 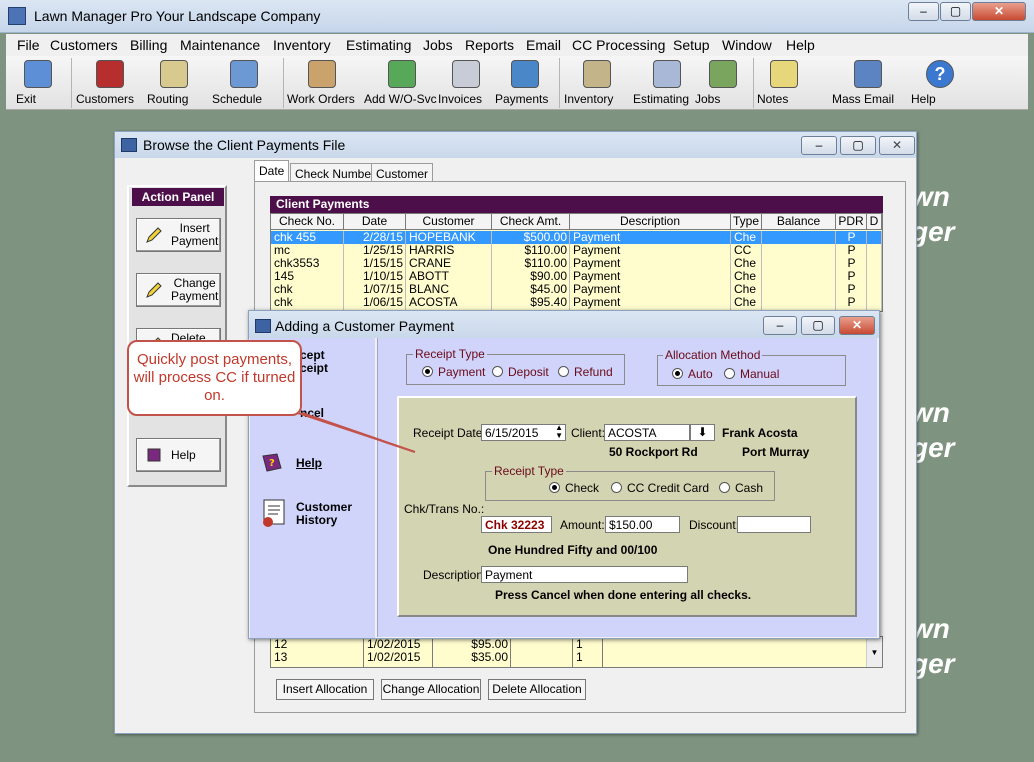 I want to click on menu-cc-processing: CC Processing, so click(x=618, y=45).